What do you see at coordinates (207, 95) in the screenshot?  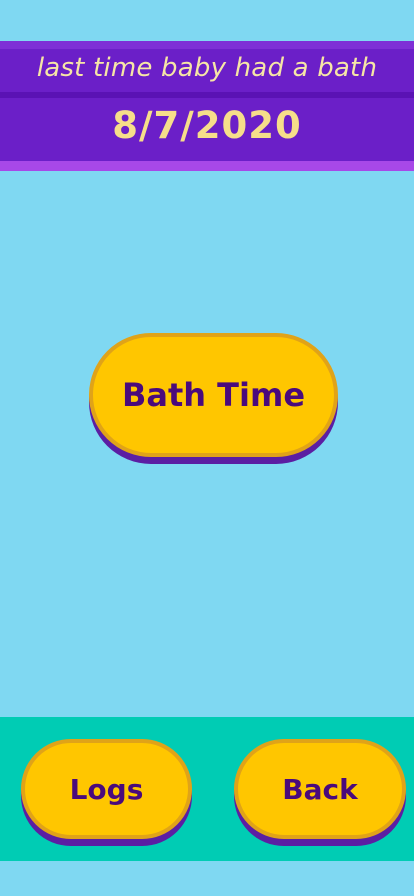 I see `header-divider` at bounding box center [207, 95].